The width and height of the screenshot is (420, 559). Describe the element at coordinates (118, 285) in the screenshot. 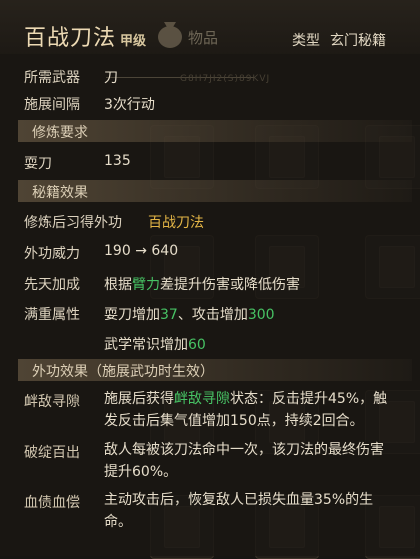

I see `innate-pre: 根据` at that location.